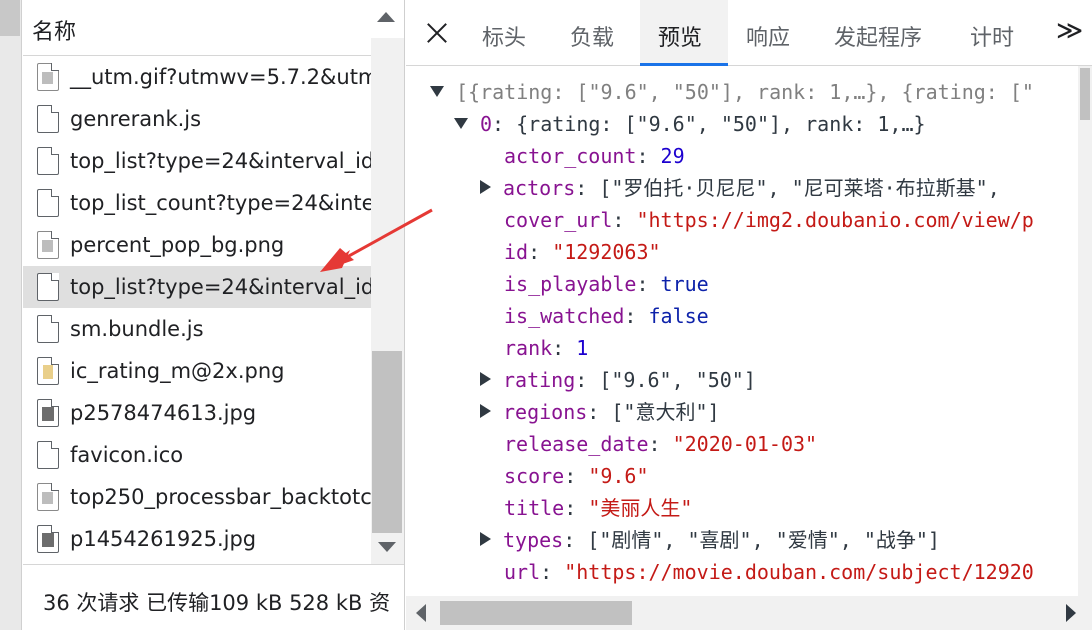 The image size is (1092, 630). What do you see at coordinates (672, 156) in the screenshot?
I see `json-value: 29` at bounding box center [672, 156].